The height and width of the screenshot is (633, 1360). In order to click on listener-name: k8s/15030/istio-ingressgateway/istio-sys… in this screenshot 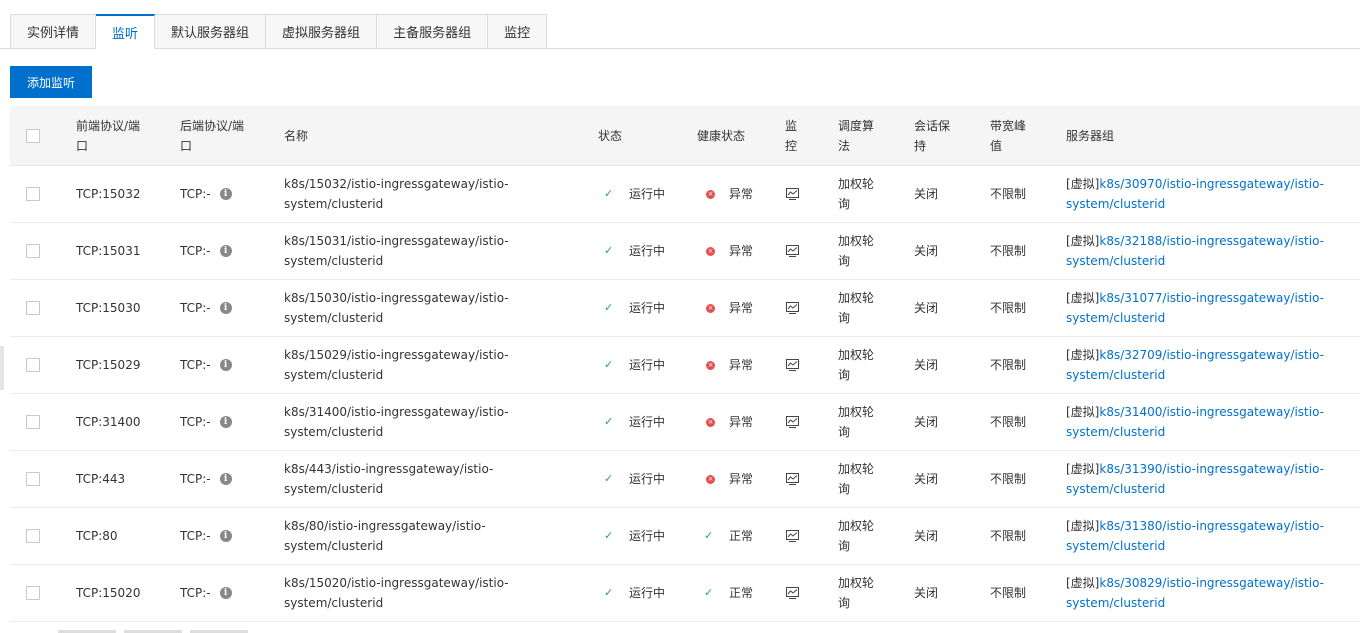, I will do `click(396, 308)`.